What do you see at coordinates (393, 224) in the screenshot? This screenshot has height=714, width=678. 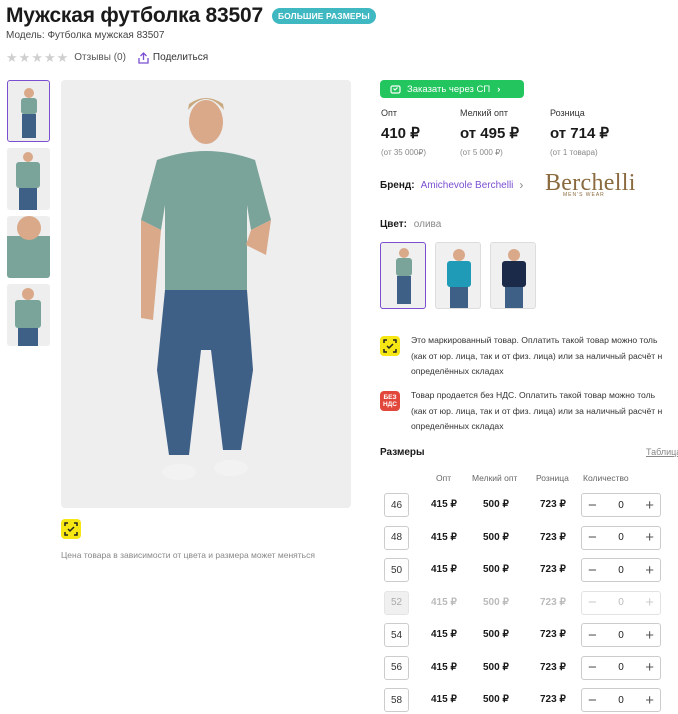 I see `color-label: Цвет:` at bounding box center [393, 224].